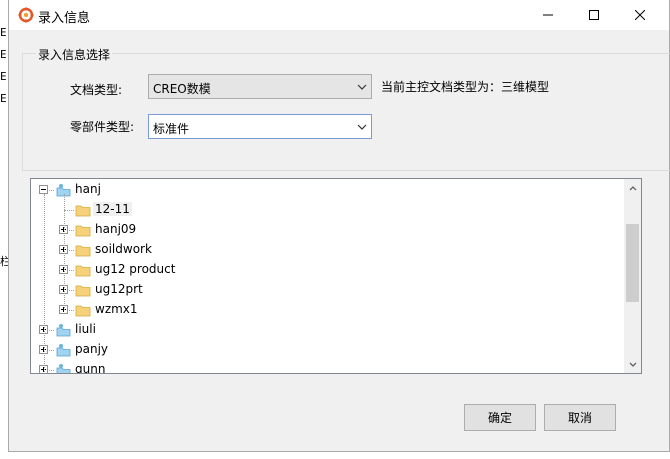 Image resolution: width=670 pixels, height=459 pixels. Describe the element at coordinates (88, 189) in the screenshot. I see `tree-node-label: hanj` at that location.